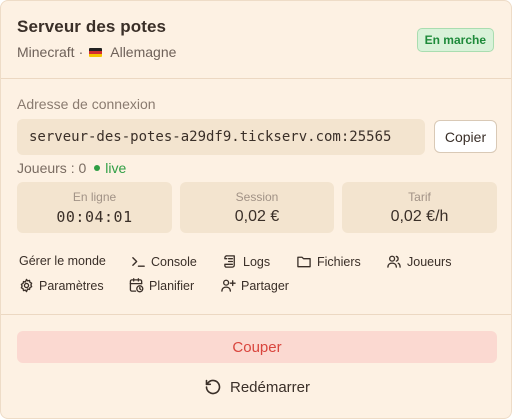 Image resolution: width=512 pixels, height=419 pixels. What do you see at coordinates (46, 52) in the screenshot?
I see `game-name: Minecraft` at bounding box center [46, 52].